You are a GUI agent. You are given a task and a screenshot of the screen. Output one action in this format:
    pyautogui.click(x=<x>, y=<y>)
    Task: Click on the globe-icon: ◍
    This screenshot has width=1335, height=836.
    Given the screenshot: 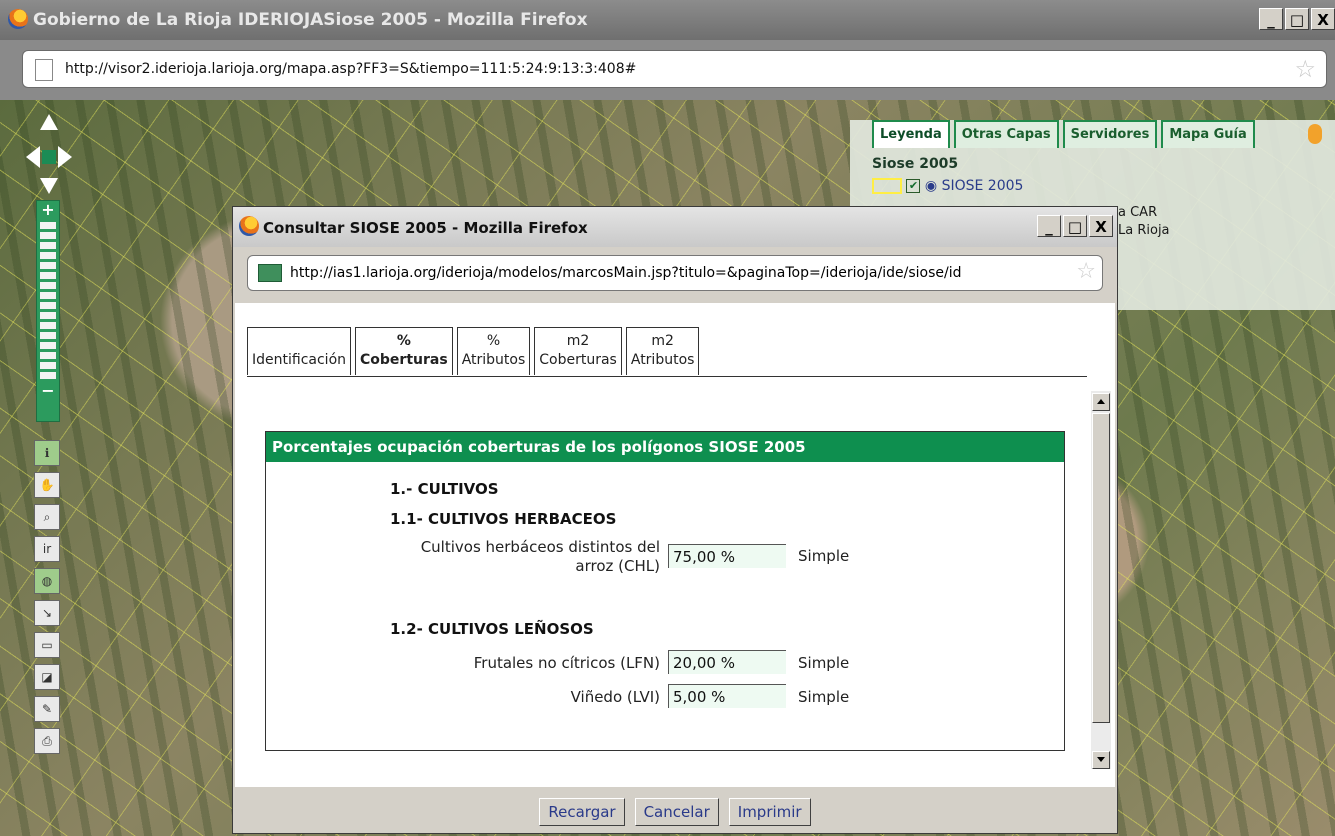 What is the action you would take?
    pyautogui.click(x=47, y=581)
    